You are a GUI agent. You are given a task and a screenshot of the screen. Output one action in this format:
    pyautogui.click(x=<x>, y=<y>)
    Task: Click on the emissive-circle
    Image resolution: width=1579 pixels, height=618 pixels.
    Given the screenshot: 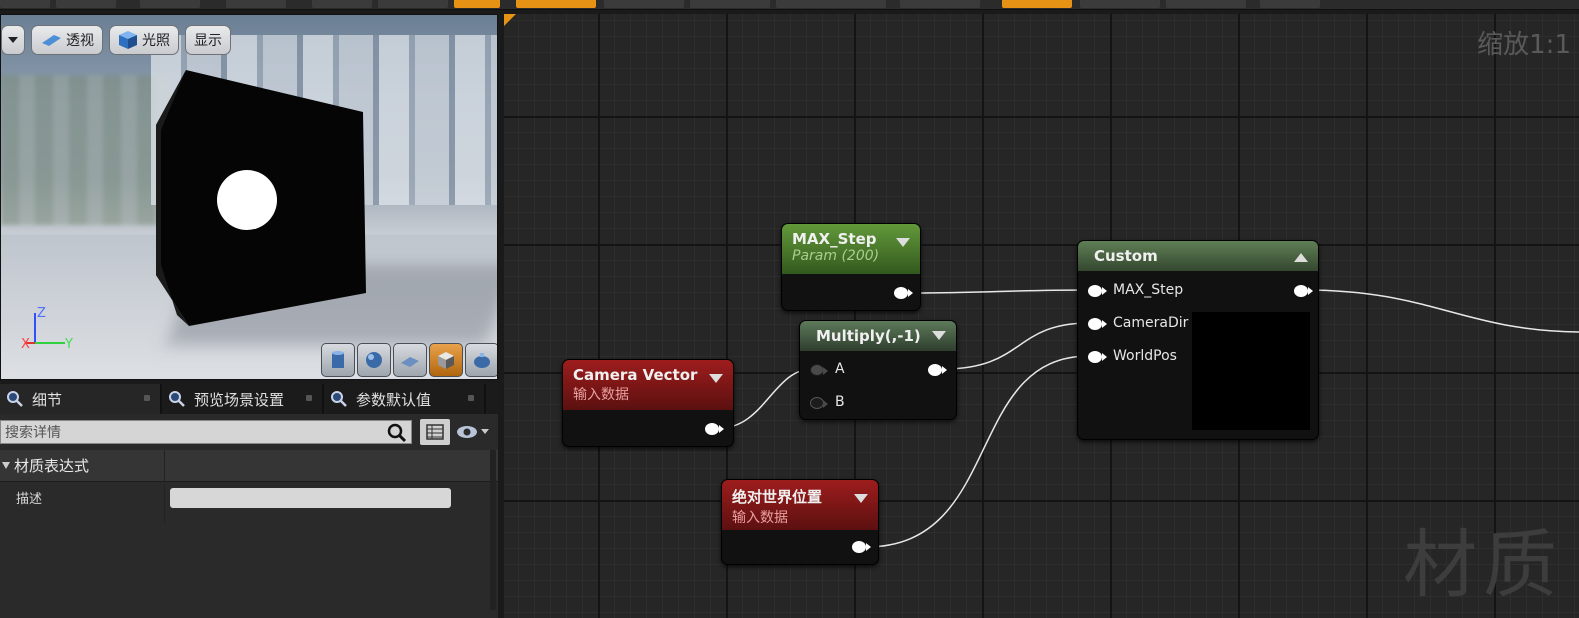 What is the action you would take?
    pyautogui.click(x=247, y=200)
    